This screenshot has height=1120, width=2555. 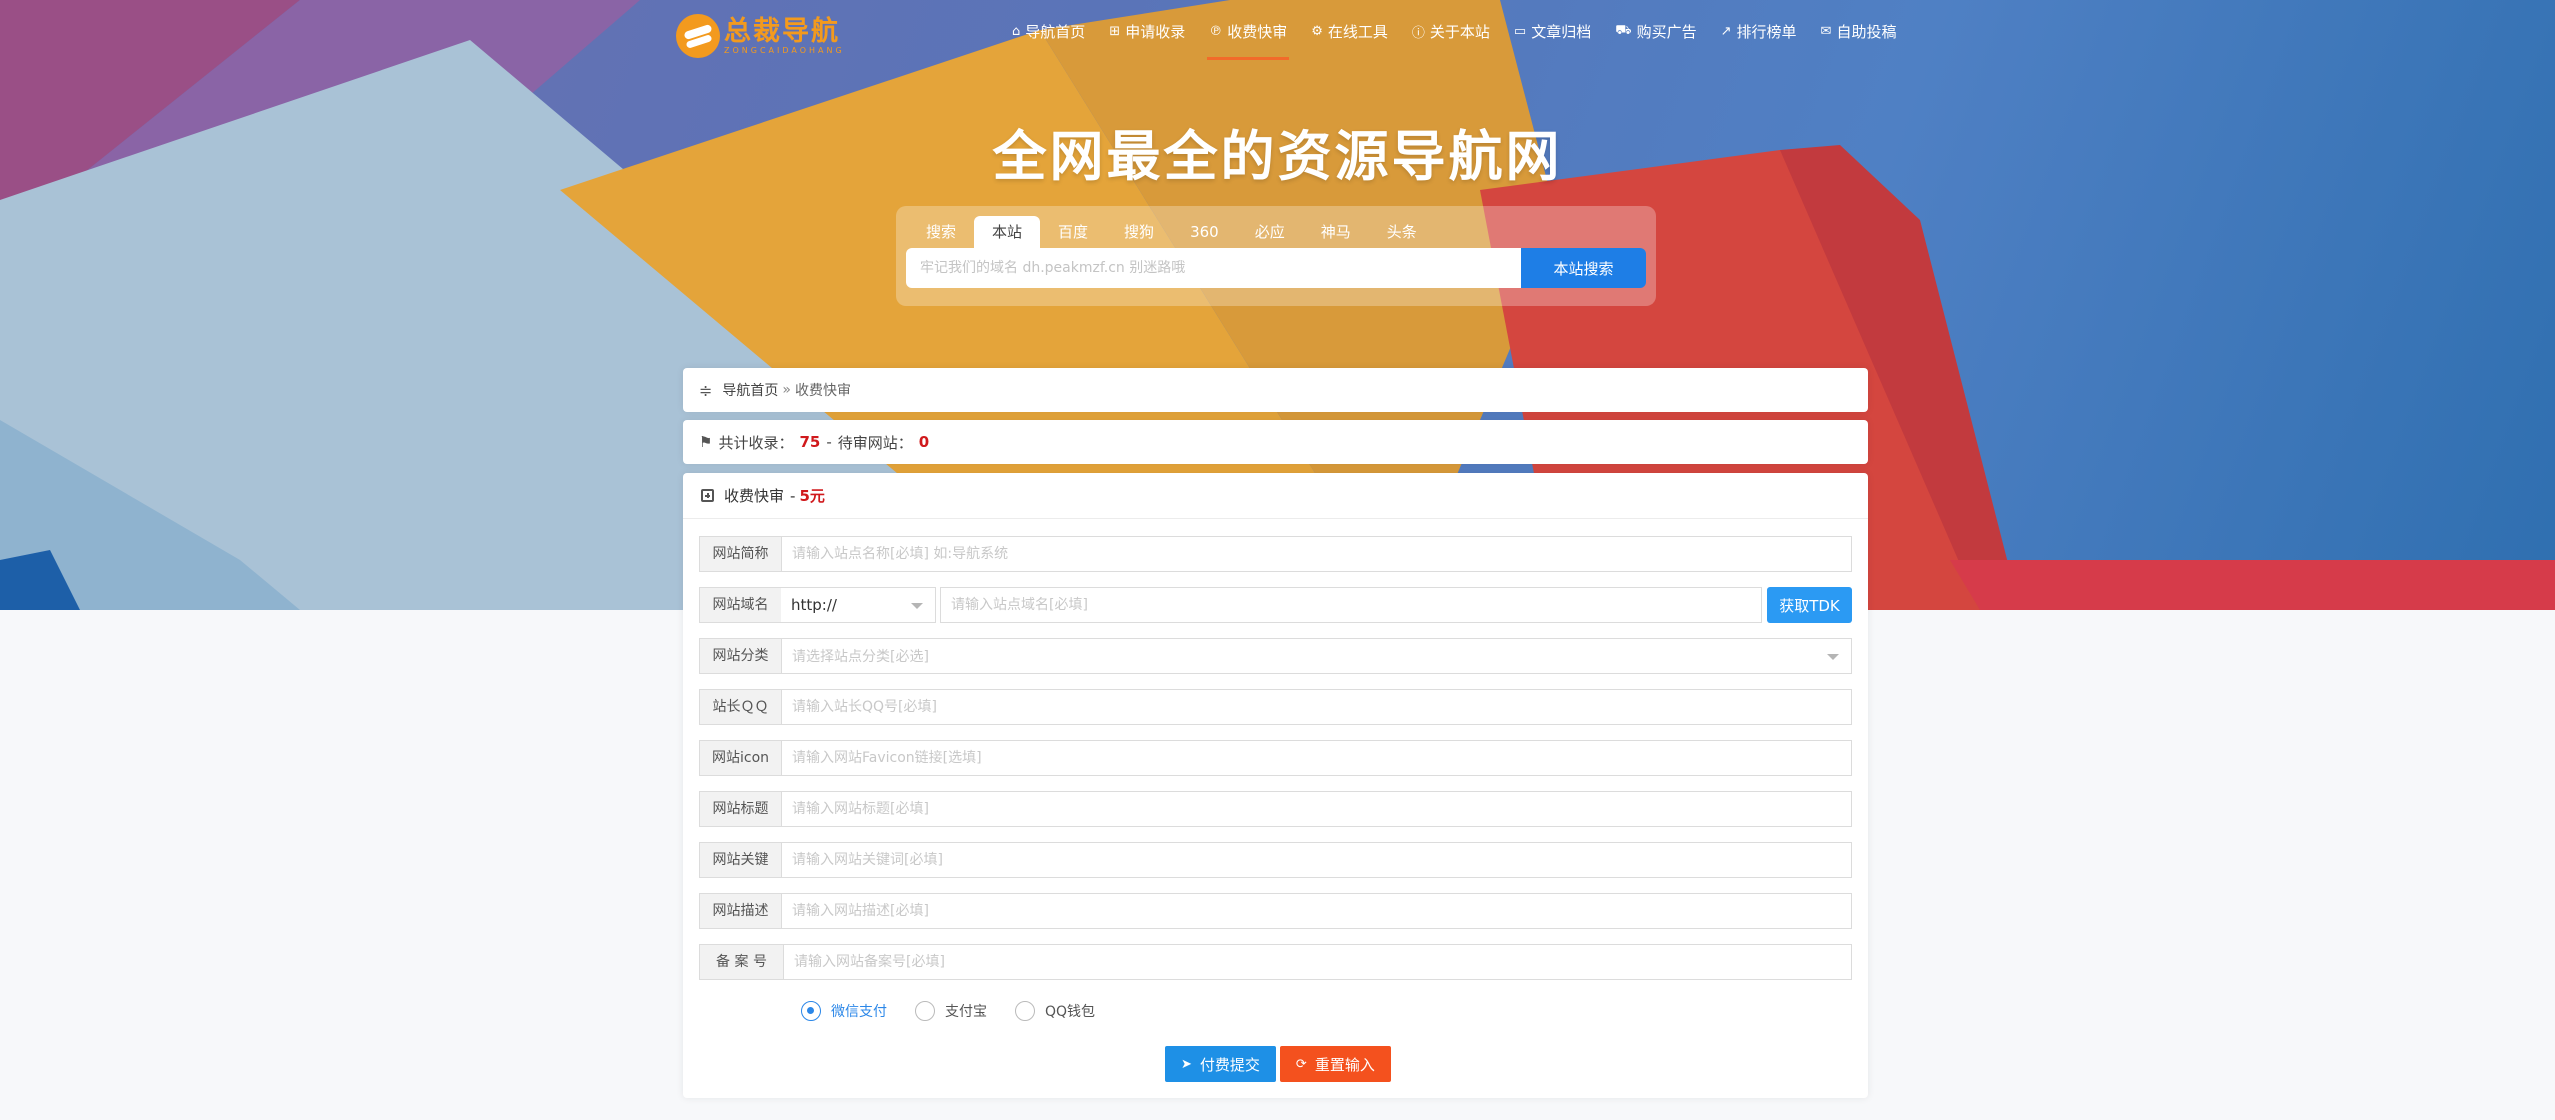 What do you see at coordinates (741, 962) in the screenshot?
I see `field-label-icp: 备 案 号` at bounding box center [741, 962].